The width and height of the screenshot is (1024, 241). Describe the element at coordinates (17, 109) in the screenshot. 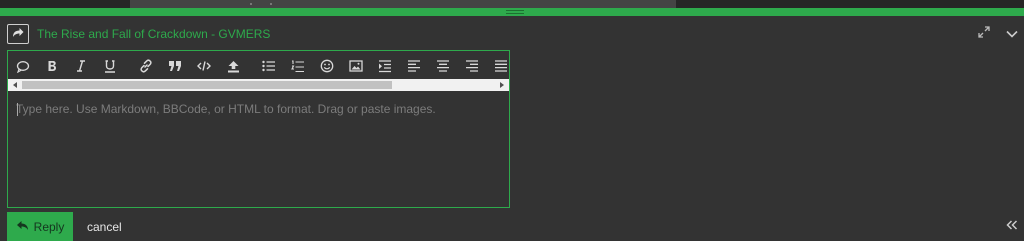

I see `text-caret` at that location.